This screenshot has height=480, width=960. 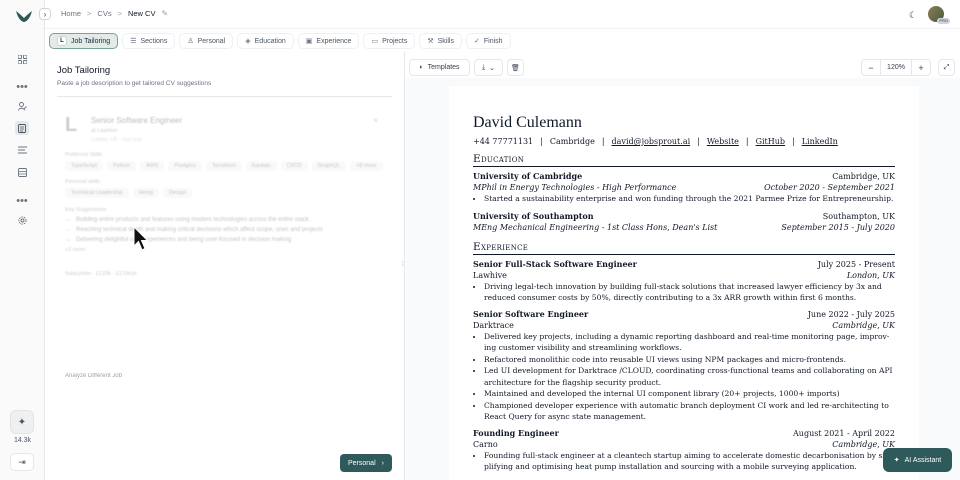 I want to click on tab-projects: ▭ Projects, so click(x=389, y=41).